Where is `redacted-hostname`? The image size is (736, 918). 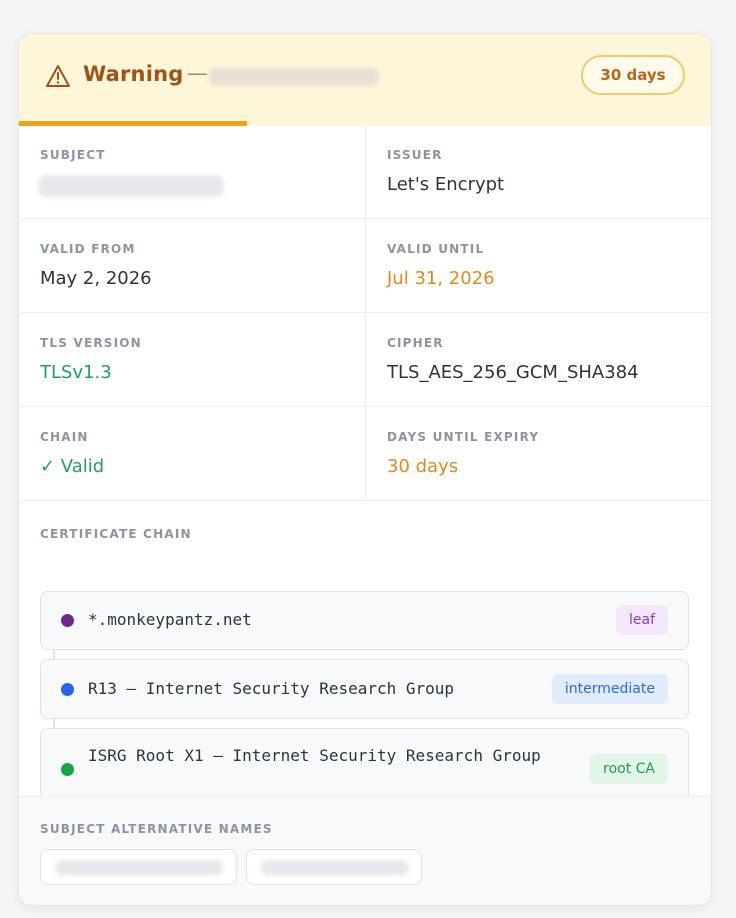
redacted-hostname is located at coordinates (294, 77).